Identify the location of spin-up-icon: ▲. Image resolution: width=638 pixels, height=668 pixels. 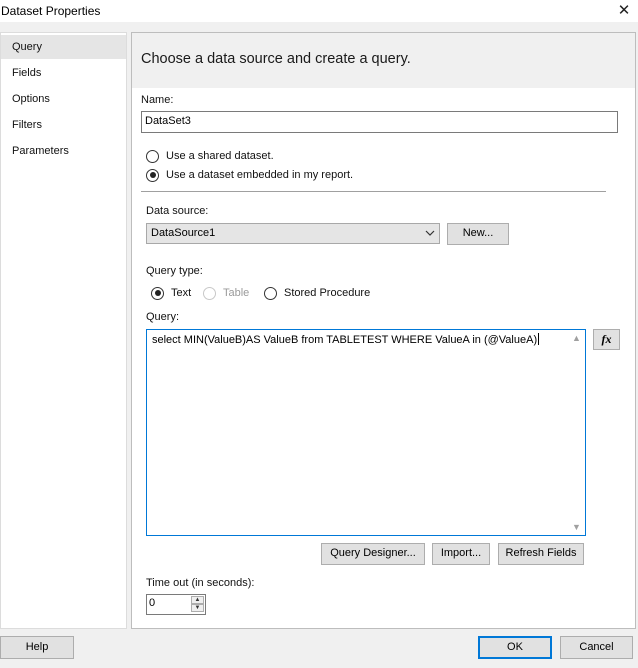
(197, 600).